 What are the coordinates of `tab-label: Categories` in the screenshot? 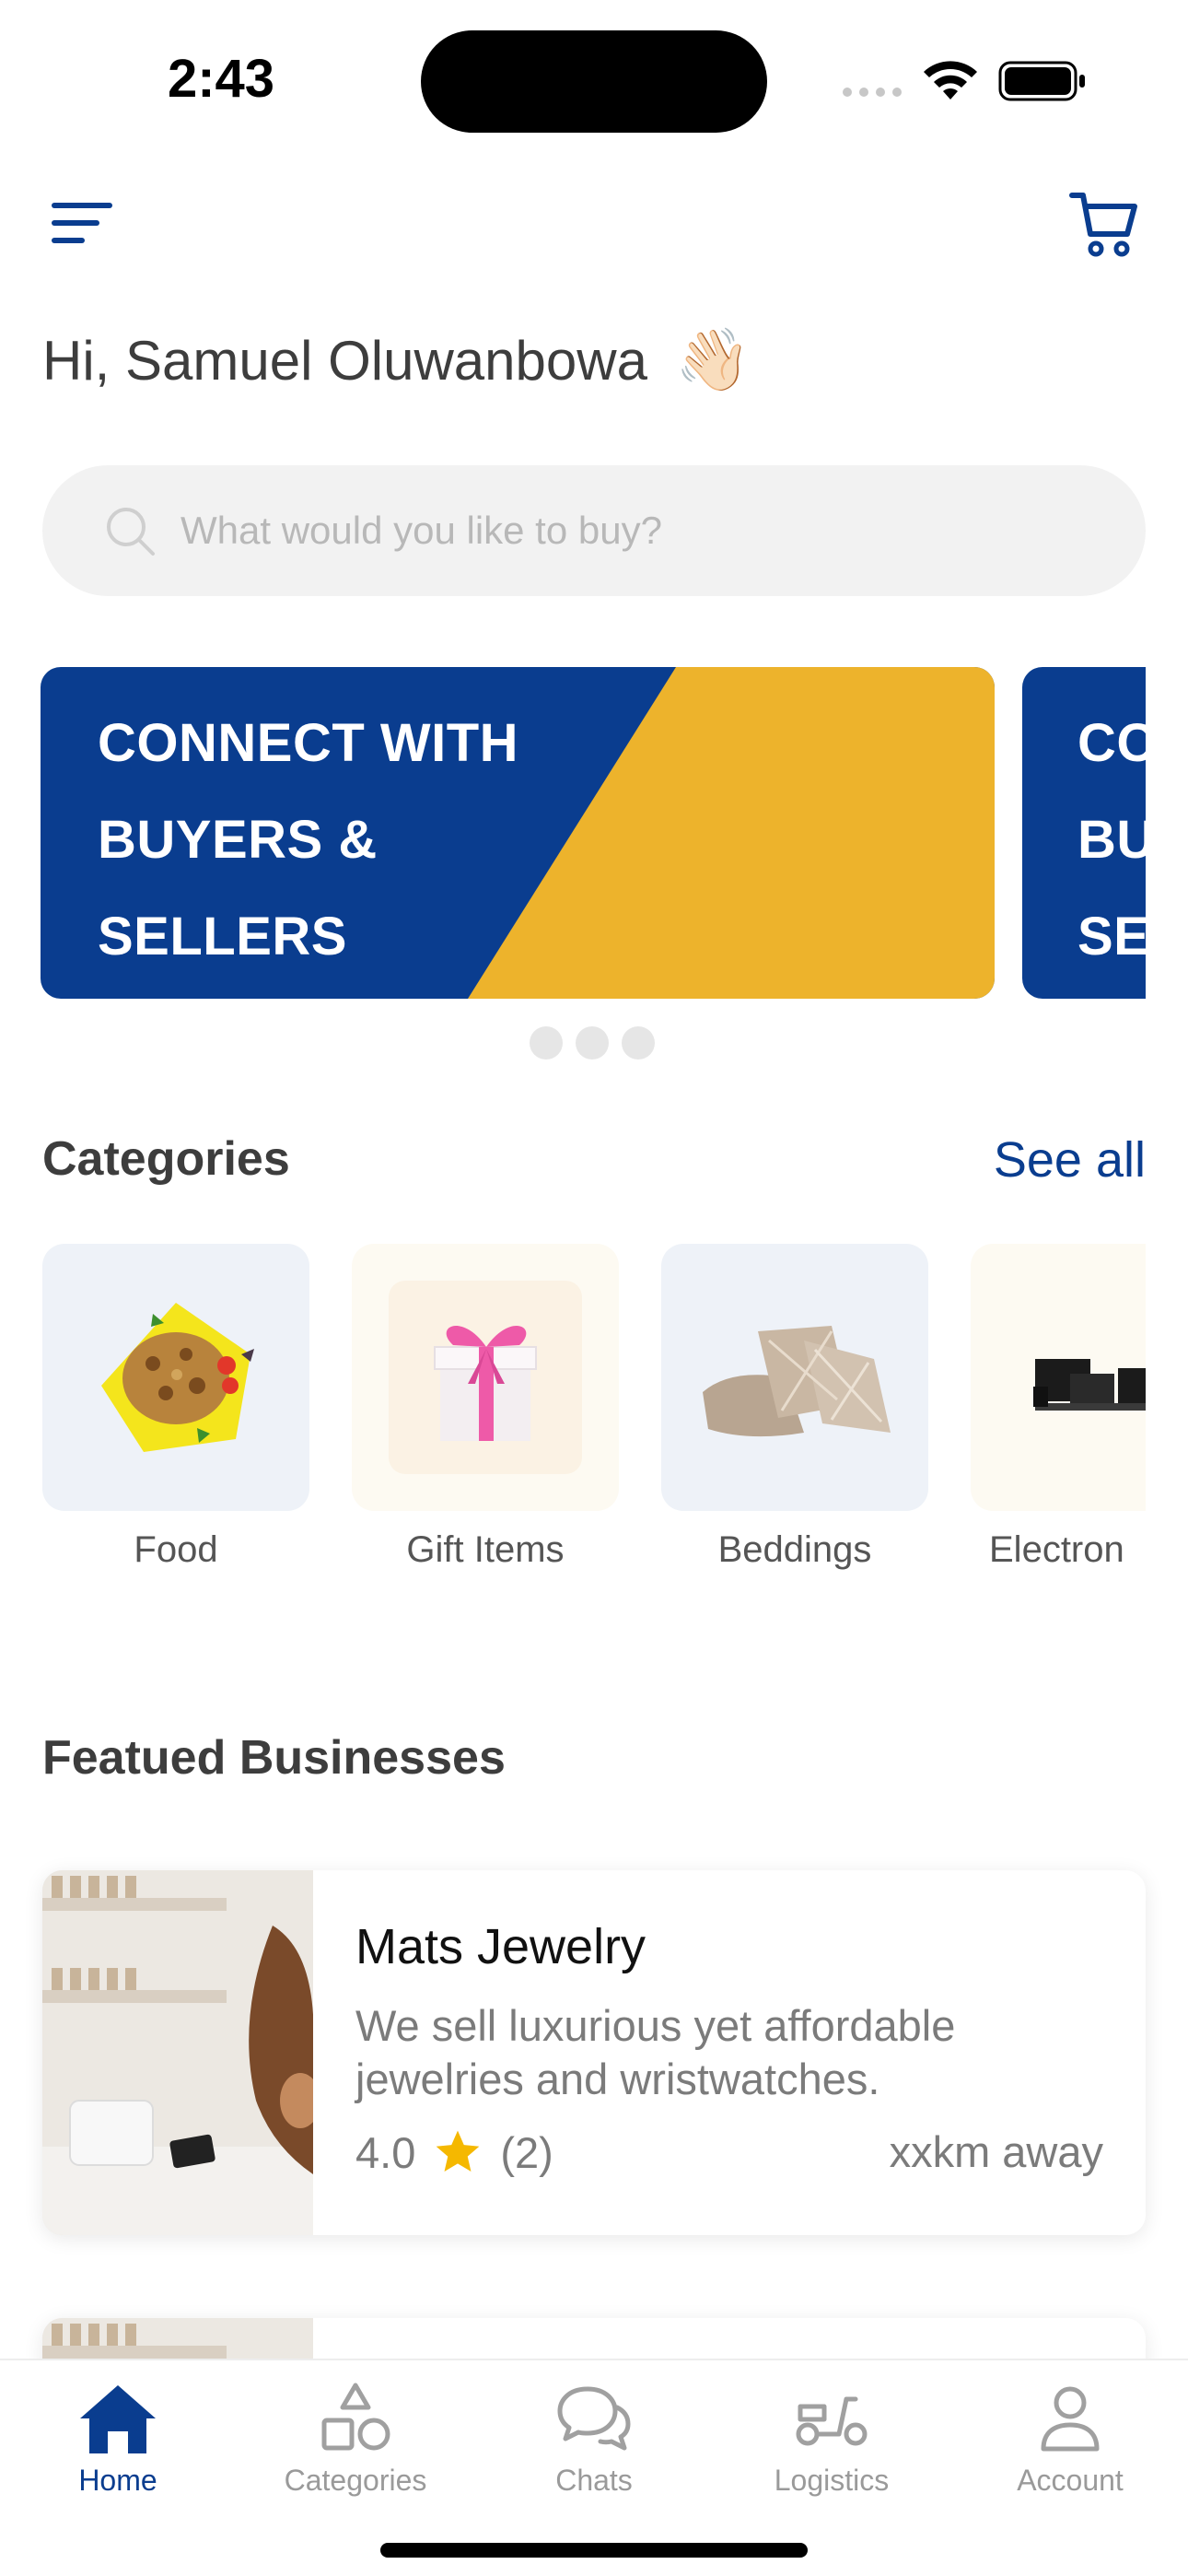 It's located at (355, 2480).